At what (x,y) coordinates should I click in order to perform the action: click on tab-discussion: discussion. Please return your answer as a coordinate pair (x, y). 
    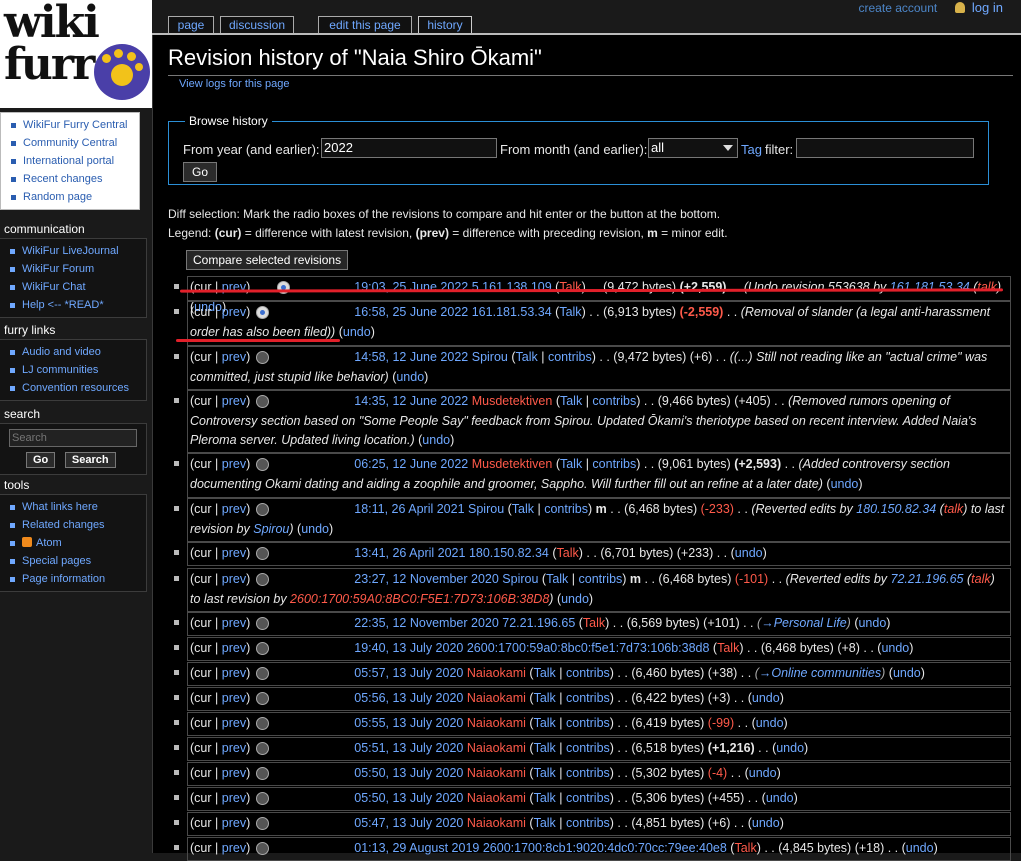
    Looking at the image, I should click on (257, 25).